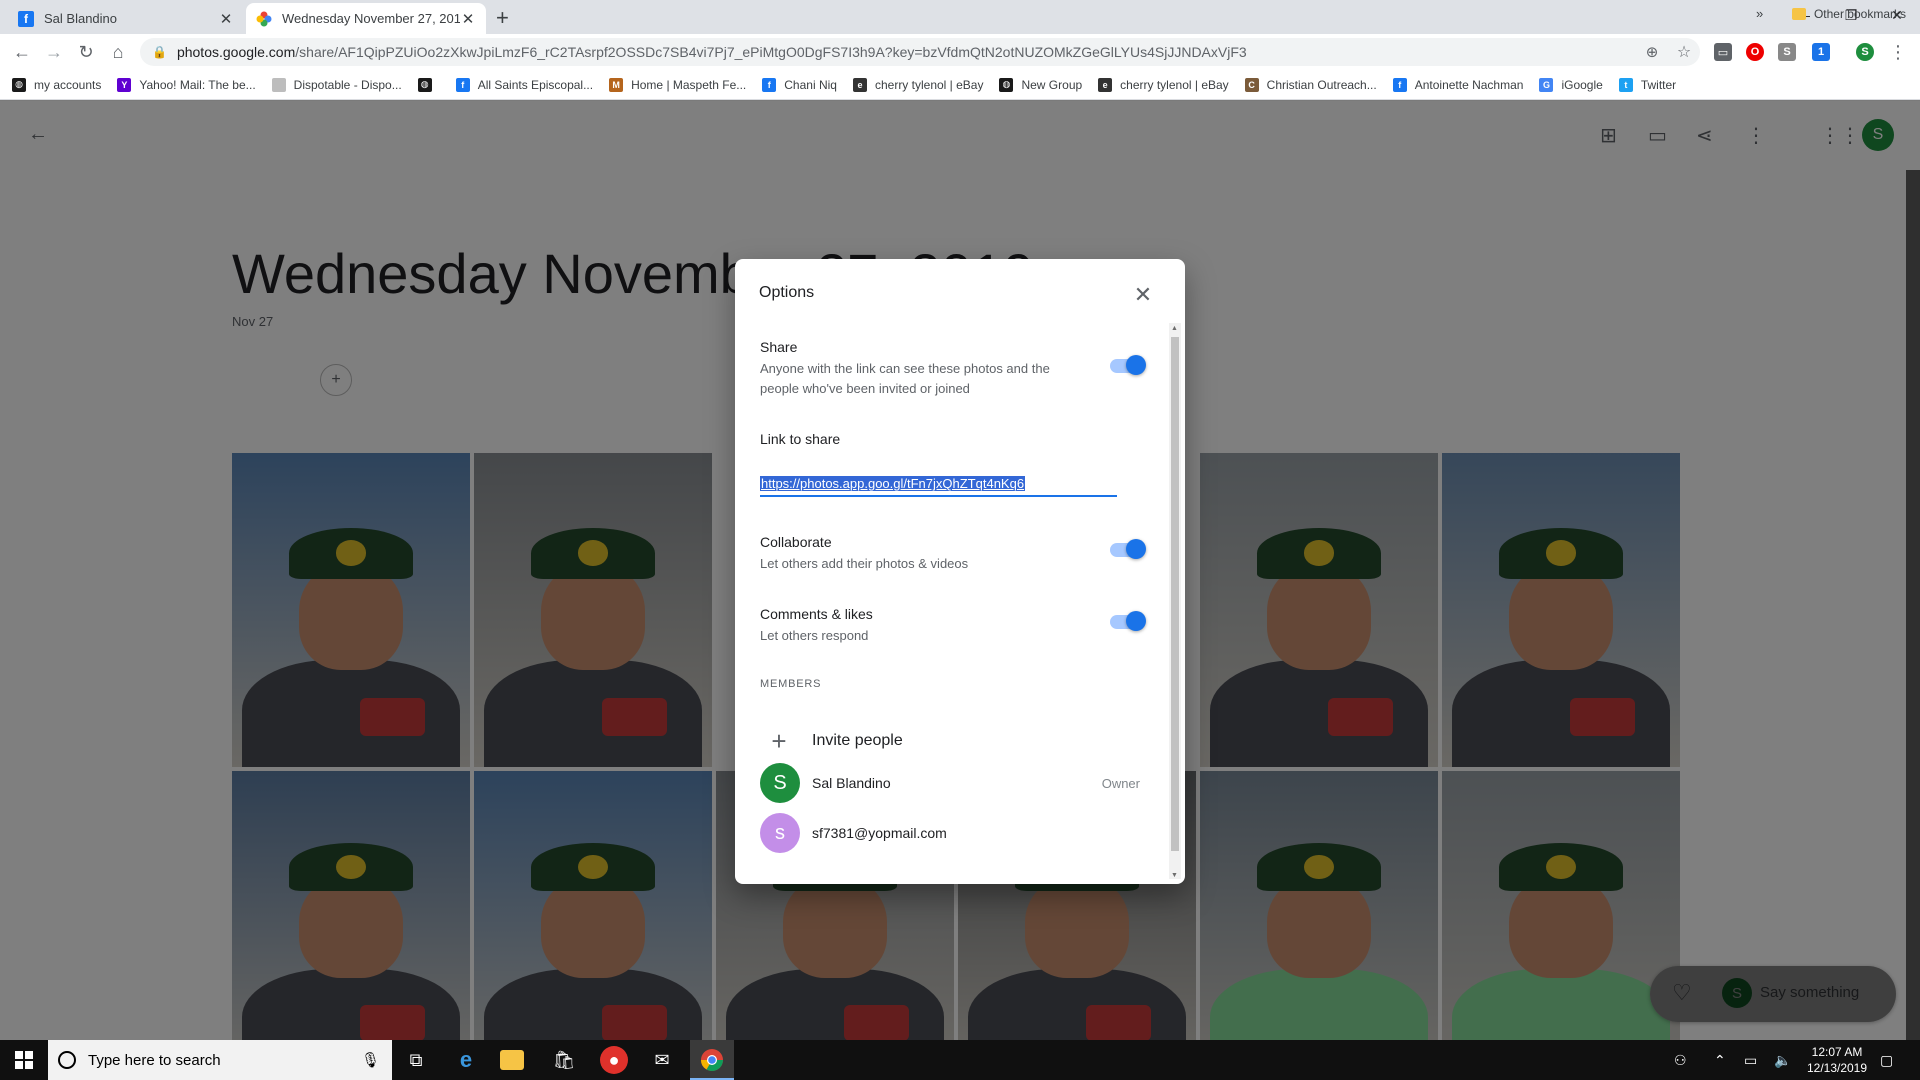 The width and height of the screenshot is (1920, 1080). What do you see at coordinates (1723, 52) in the screenshot?
I see `cast-icon: ▭` at bounding box center [1723, 52].